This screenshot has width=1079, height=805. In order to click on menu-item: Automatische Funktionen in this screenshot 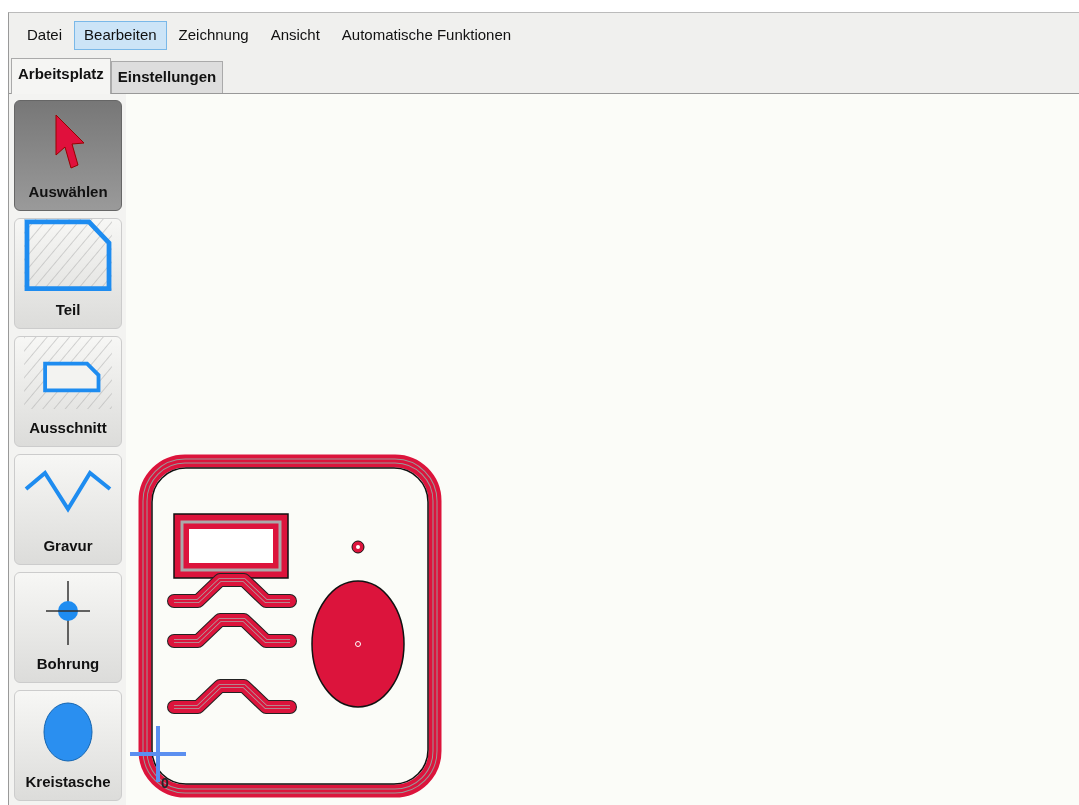, I will do `click(426, 35)`.